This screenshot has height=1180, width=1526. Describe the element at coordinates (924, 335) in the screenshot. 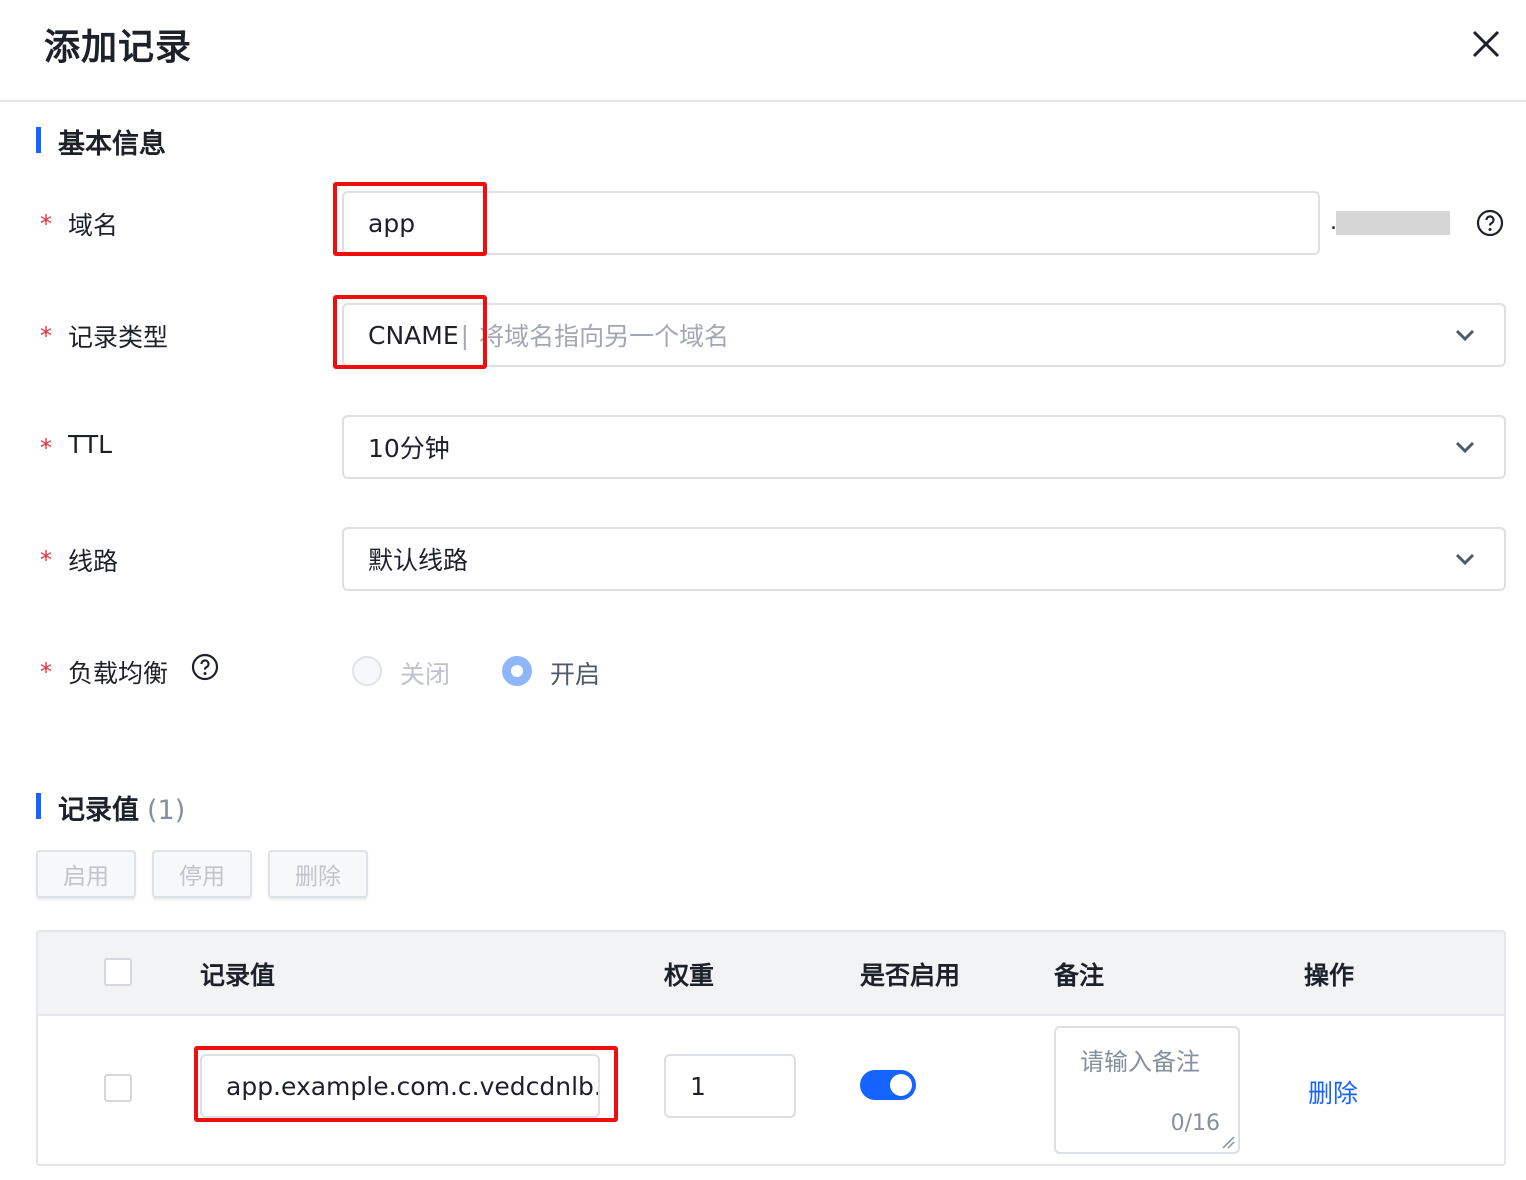

I see `record-type-select: CNAME | 将域名指向另一个域名` at that location.